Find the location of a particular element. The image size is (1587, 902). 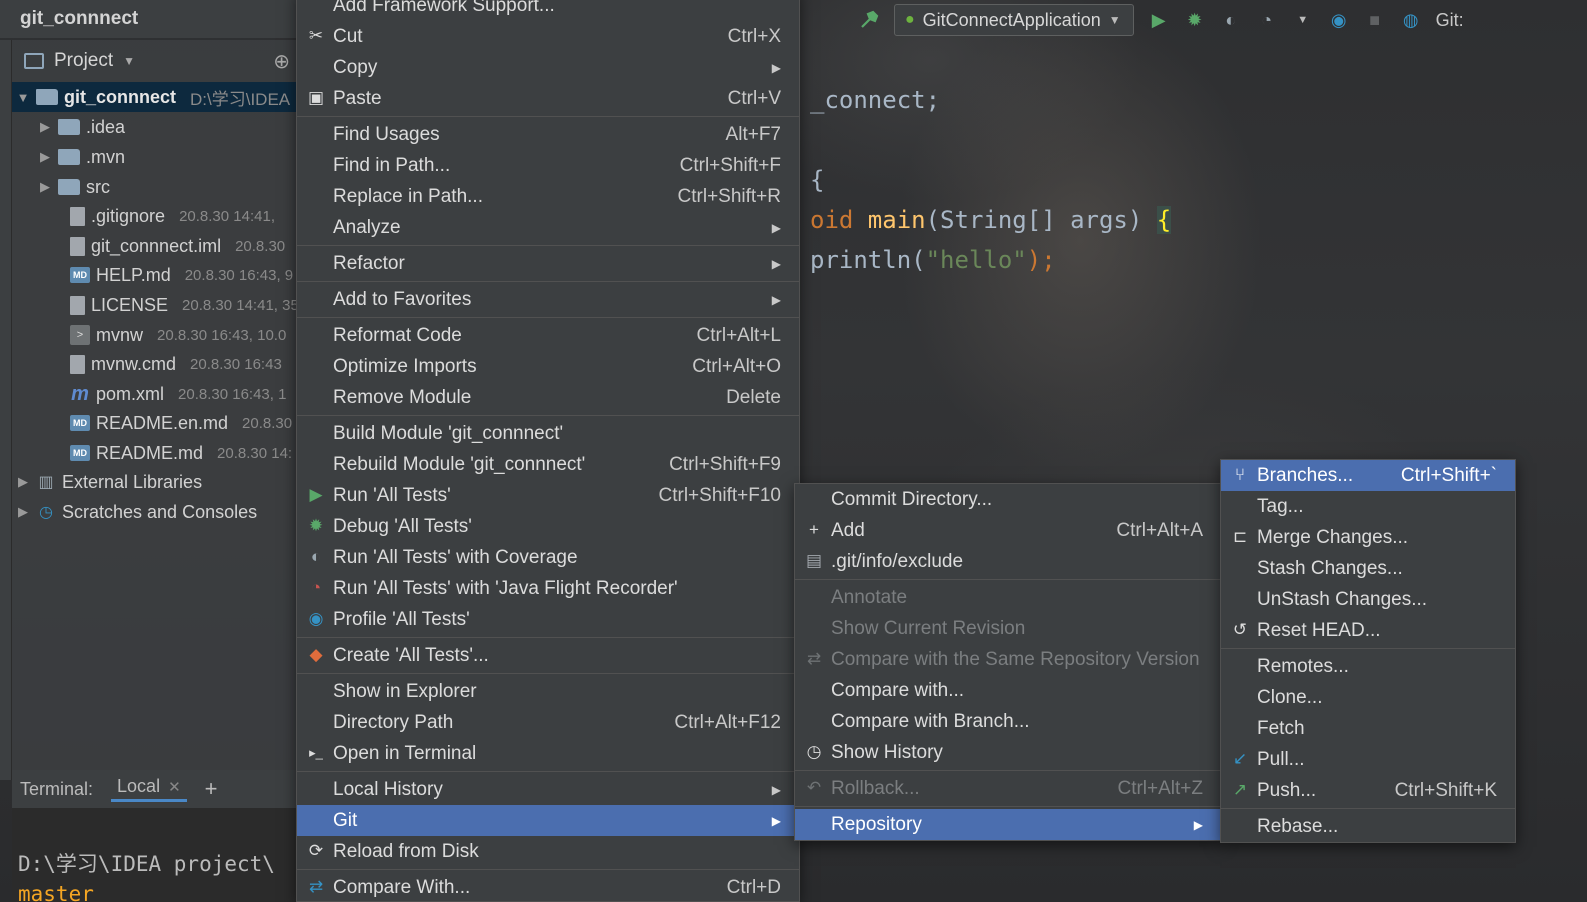

menu-item-branches: ⑂ Branches... Ctrl+Shift+` is located at coordinates (1368, 475).